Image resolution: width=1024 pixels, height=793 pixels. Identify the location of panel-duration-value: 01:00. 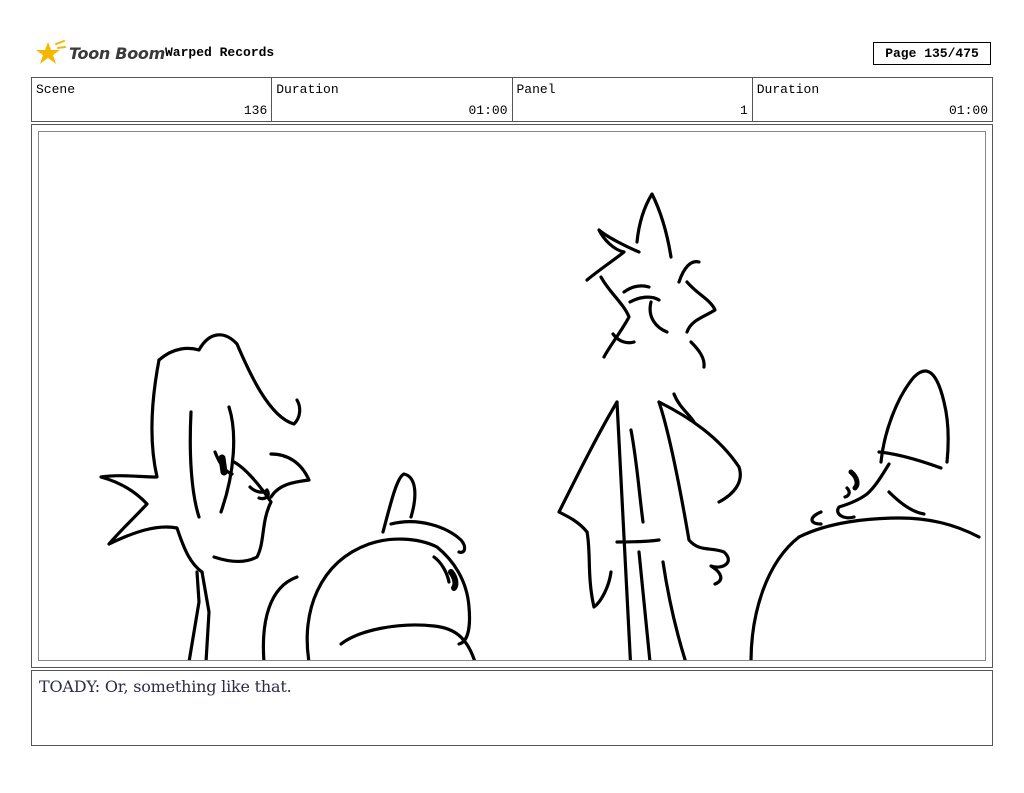
(968, 110).